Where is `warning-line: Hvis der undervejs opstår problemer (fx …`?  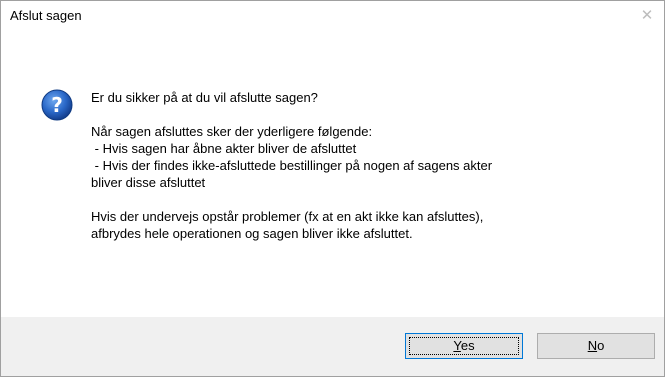
warning-line: Hvis der undervejs opstår problemer (fx … is located at coordinates (287, 216).